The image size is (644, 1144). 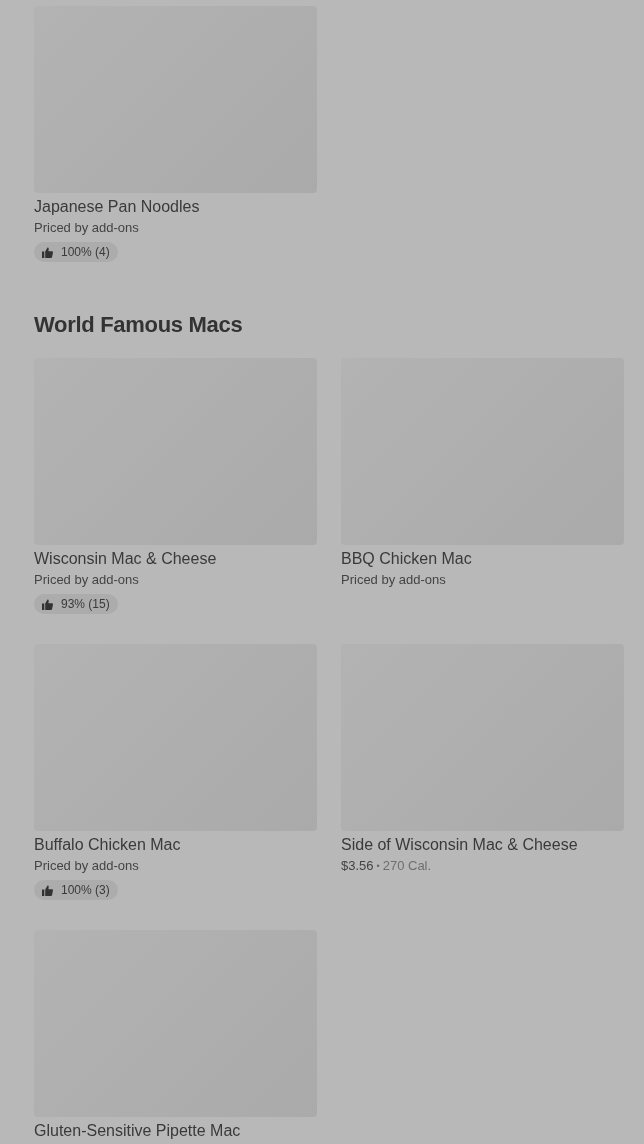 What do you see at coordinates (407, 866) in the screenshot?
I see `item-calories: 270 Cal.` at bounding box center [407, 866].